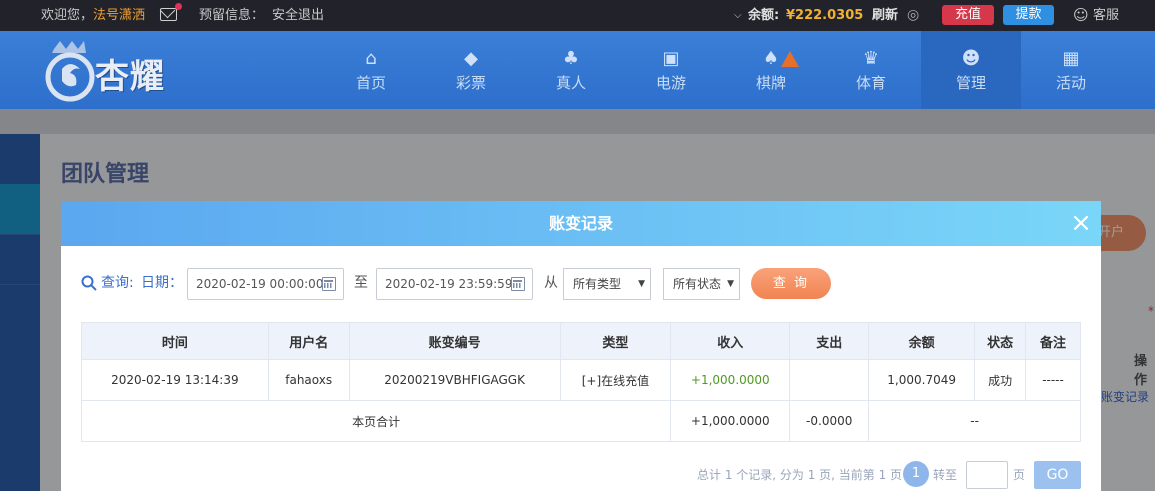  Describe the element at coordinates (922, 380) in the screenshot. I see `cell-balance: 1,000.7049` at that location.